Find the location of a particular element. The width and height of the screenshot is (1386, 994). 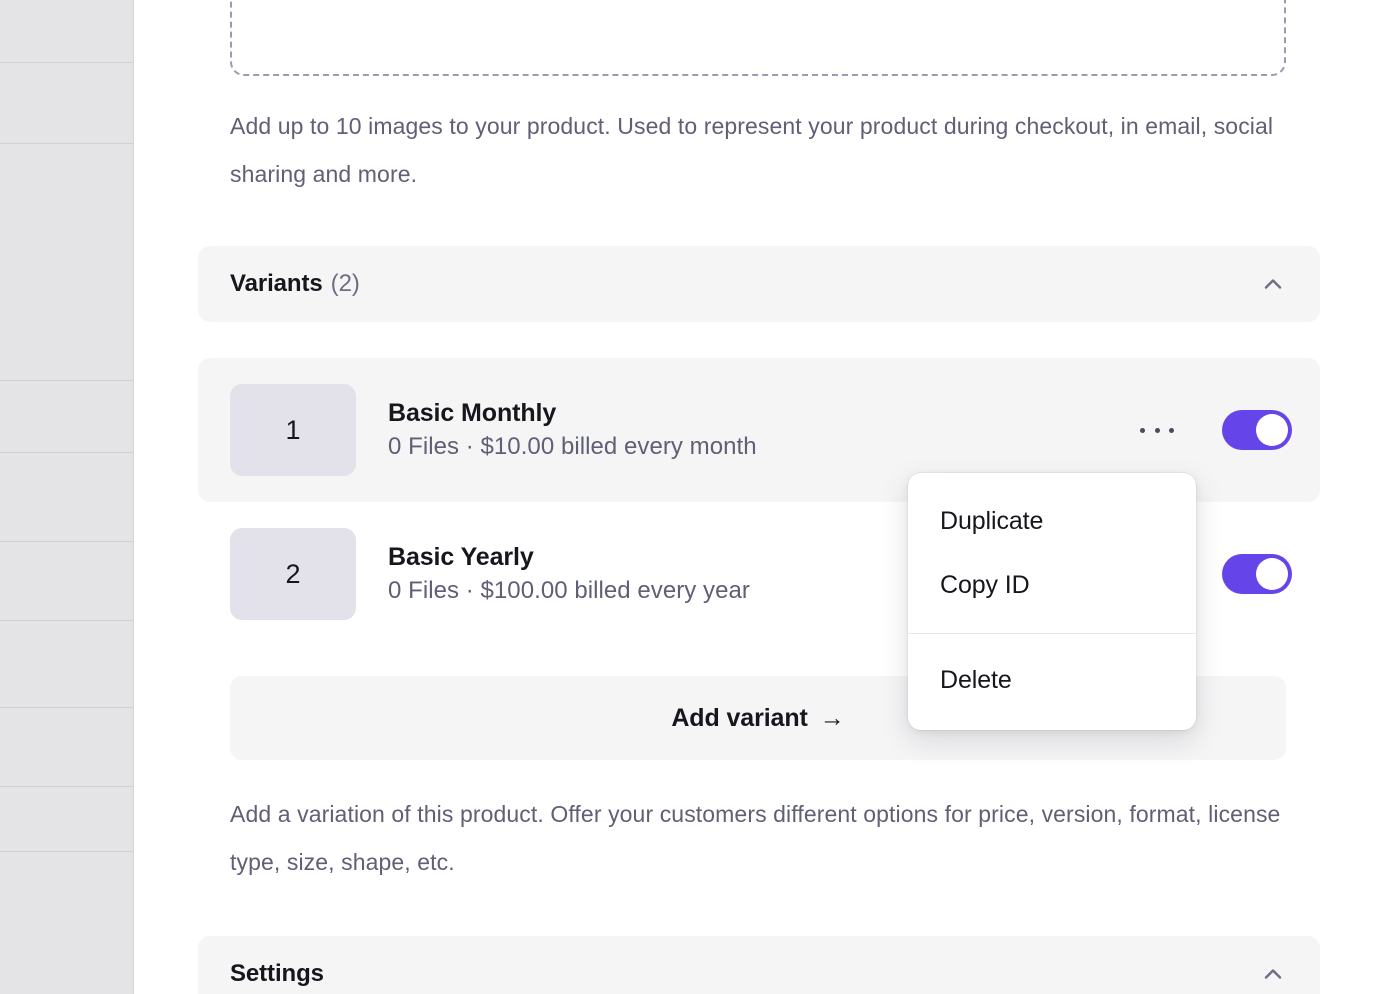

menu-divider is located at coordinates (1052, 633).